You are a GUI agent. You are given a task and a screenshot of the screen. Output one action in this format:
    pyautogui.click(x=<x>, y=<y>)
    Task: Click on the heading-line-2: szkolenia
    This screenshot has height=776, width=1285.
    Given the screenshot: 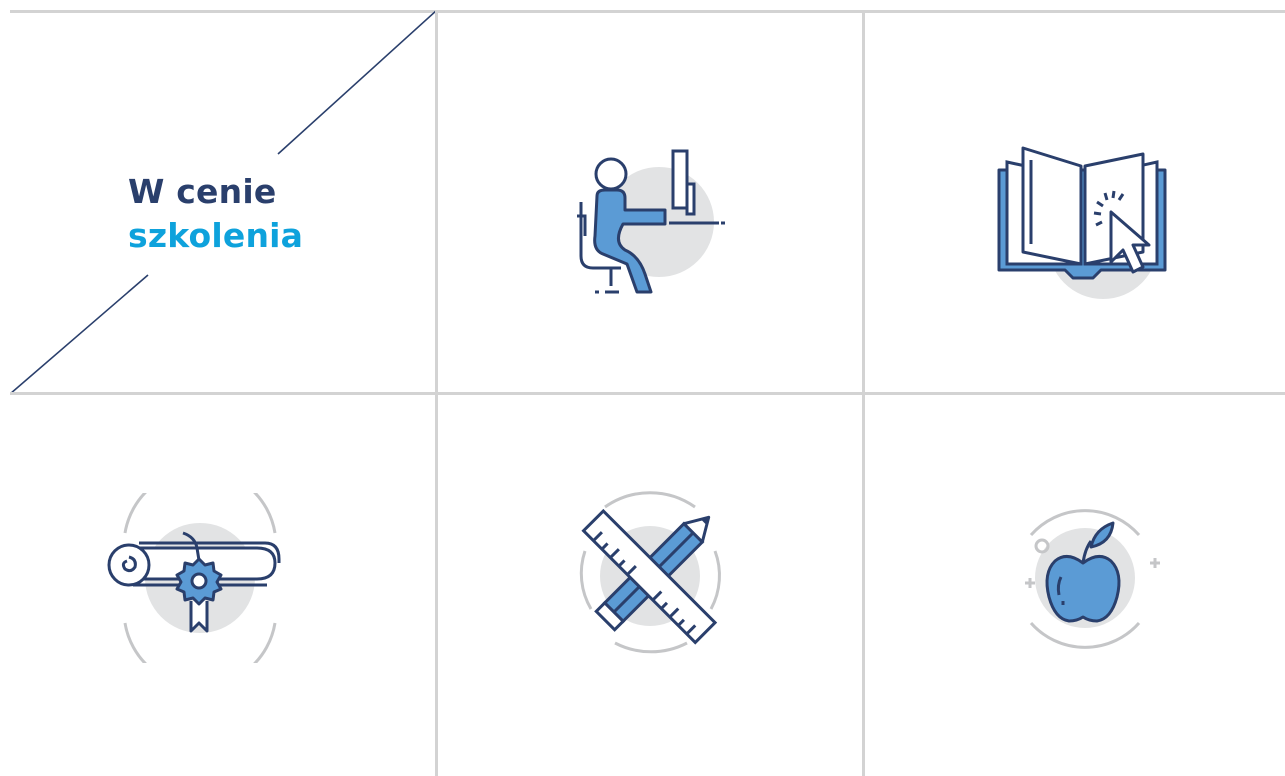 What is the action you would take?
    pyautogui.click(x=216, y=235)
    